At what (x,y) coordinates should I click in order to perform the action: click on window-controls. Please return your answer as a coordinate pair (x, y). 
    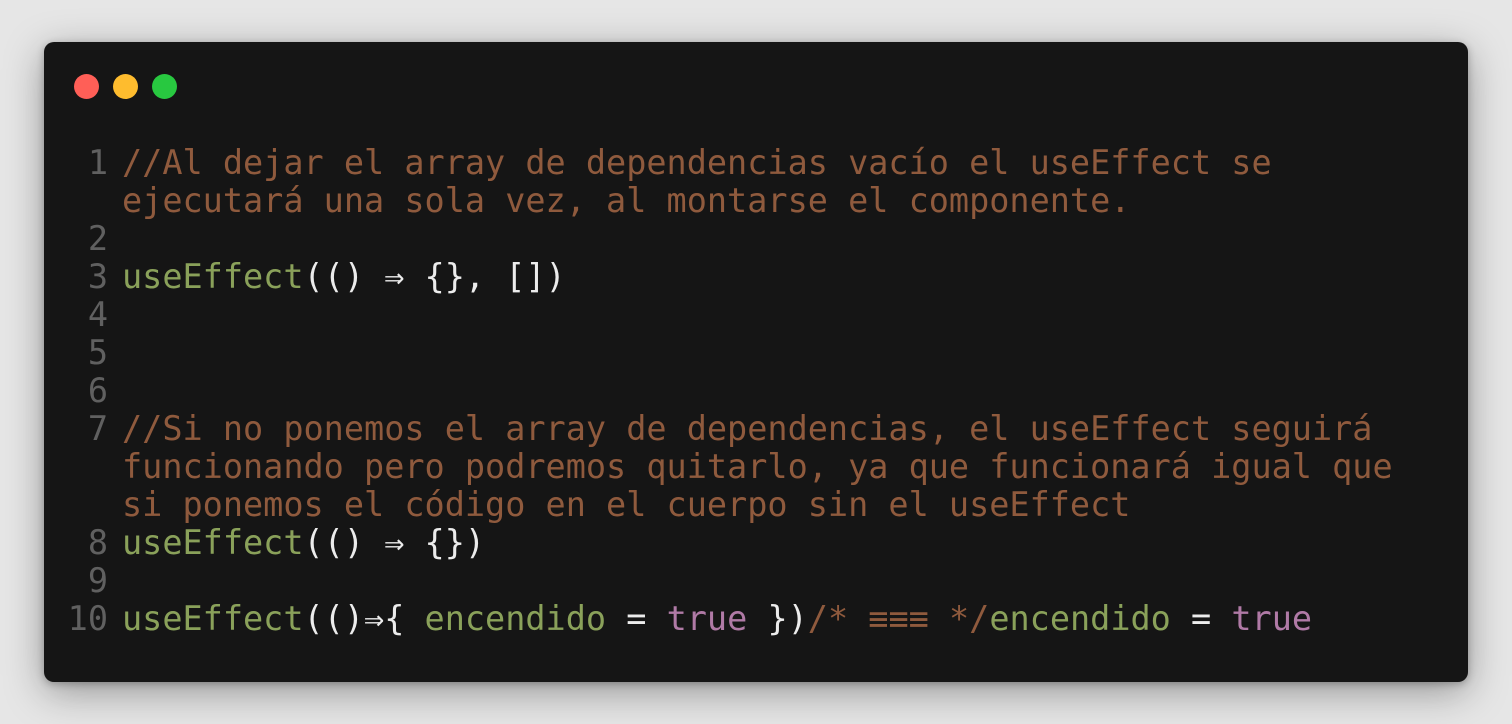
    Looking at the image, I should click on (125, 86).